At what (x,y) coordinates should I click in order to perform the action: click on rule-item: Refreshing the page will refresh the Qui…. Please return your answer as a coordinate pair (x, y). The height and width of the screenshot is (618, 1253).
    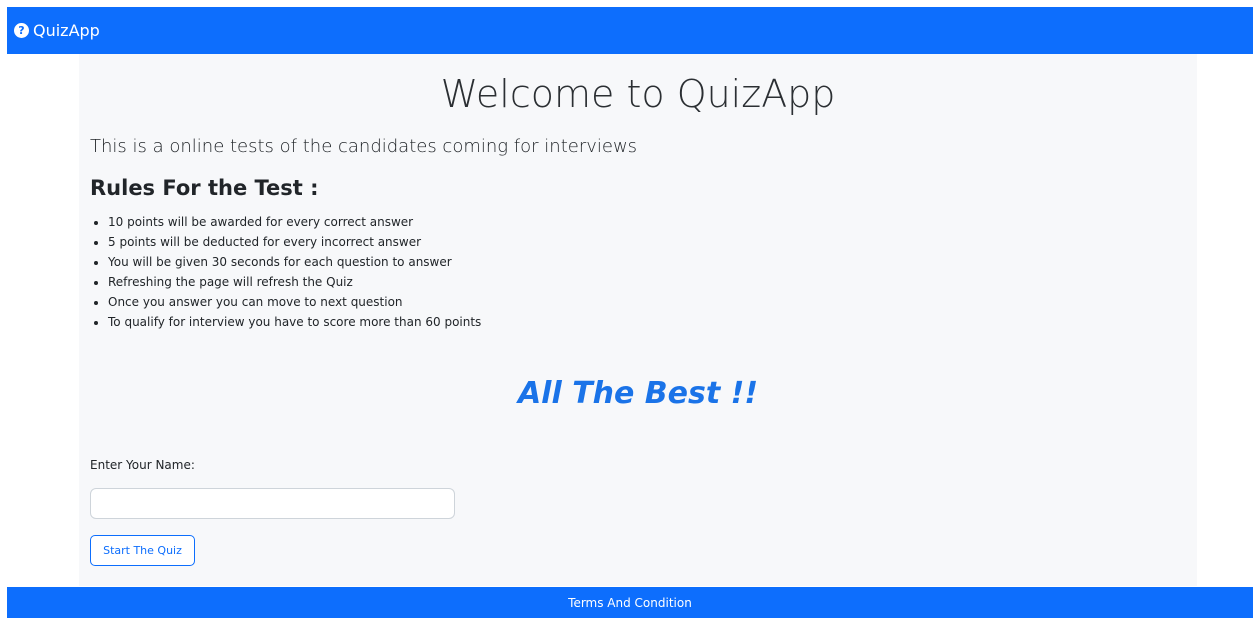
    Looking at the image, I should click on (294, 282).